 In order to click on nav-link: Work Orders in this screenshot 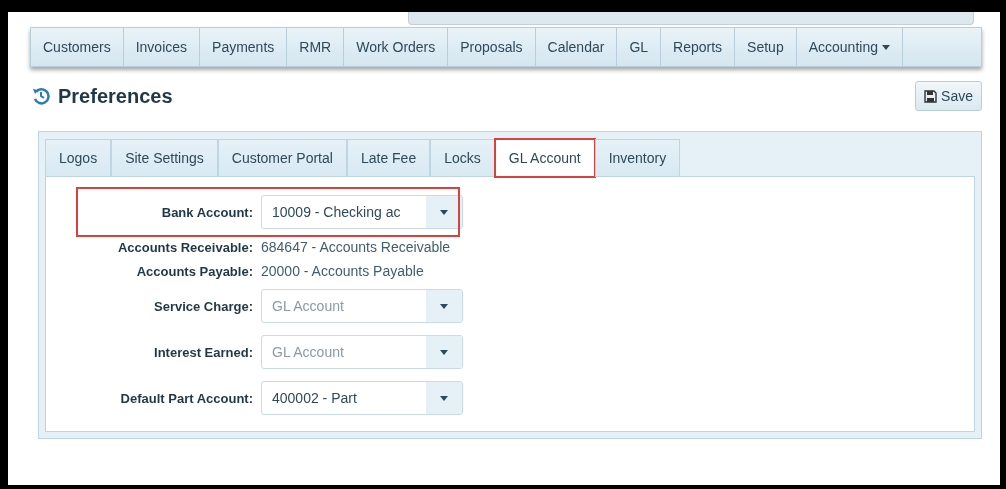, I will do `click(396, 47)`.